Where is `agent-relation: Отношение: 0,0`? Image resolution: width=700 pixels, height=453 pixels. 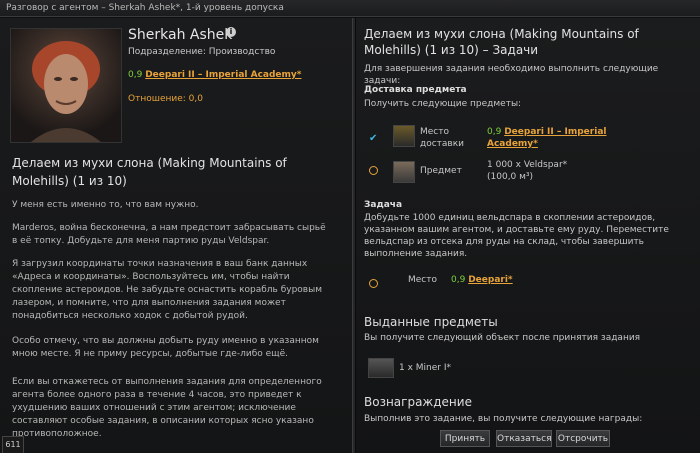 agent-relation: Отношение: 0,0 is located at coordinates (165, 99).